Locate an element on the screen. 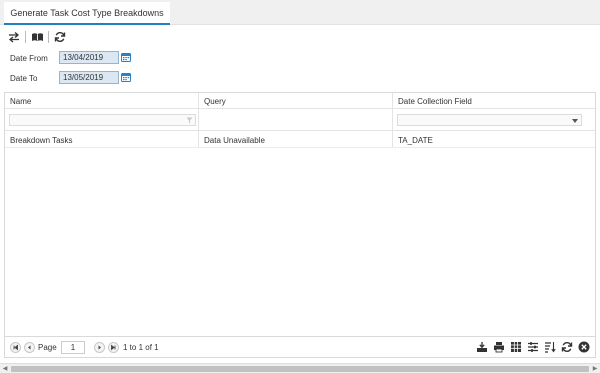 Image resolution: width=600 pixels, height=373 pixels. print-icon is located at coordinates (499, 347).